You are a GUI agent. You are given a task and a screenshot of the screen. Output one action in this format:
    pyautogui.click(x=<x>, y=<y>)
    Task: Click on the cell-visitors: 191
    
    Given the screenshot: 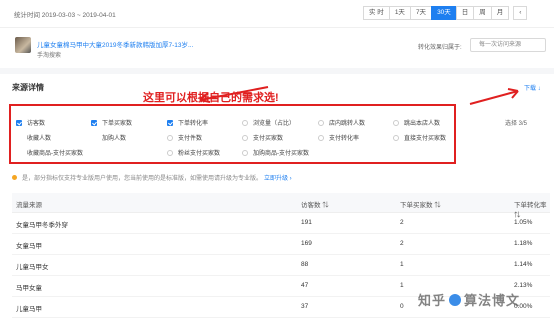 What is the action you would take?
    pyautogui.click(x=306, y=222)
    